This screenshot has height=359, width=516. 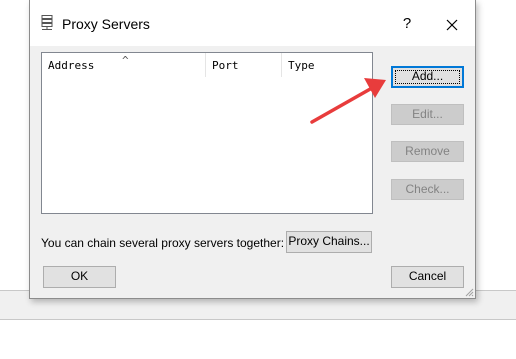 I want to click on sort-ascending-icon: ^, so click(x=125, y=60).